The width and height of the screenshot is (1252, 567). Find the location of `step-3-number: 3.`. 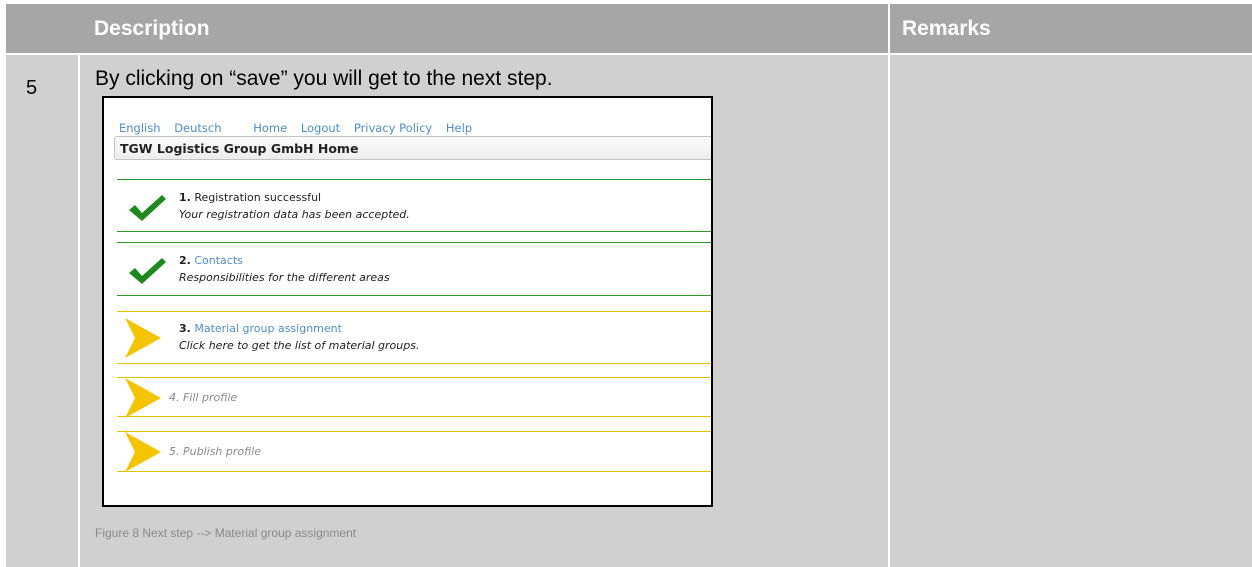

step-3-number: 3. is located at coordinates (185, 328).